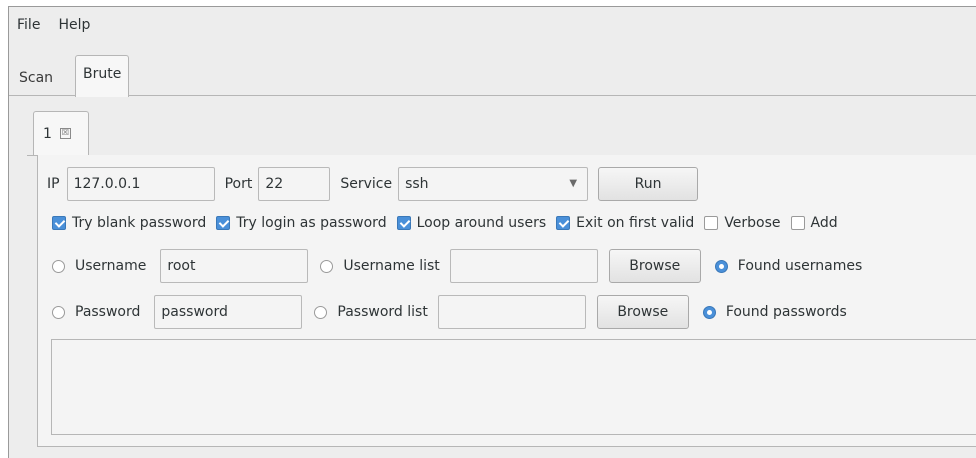 This screenshot has width=976, height=458. What do you see at coordinates (139, 223) in the screenshot?
I see `try-blank-password-label: Try blank password` at bounding box center [139, 223].